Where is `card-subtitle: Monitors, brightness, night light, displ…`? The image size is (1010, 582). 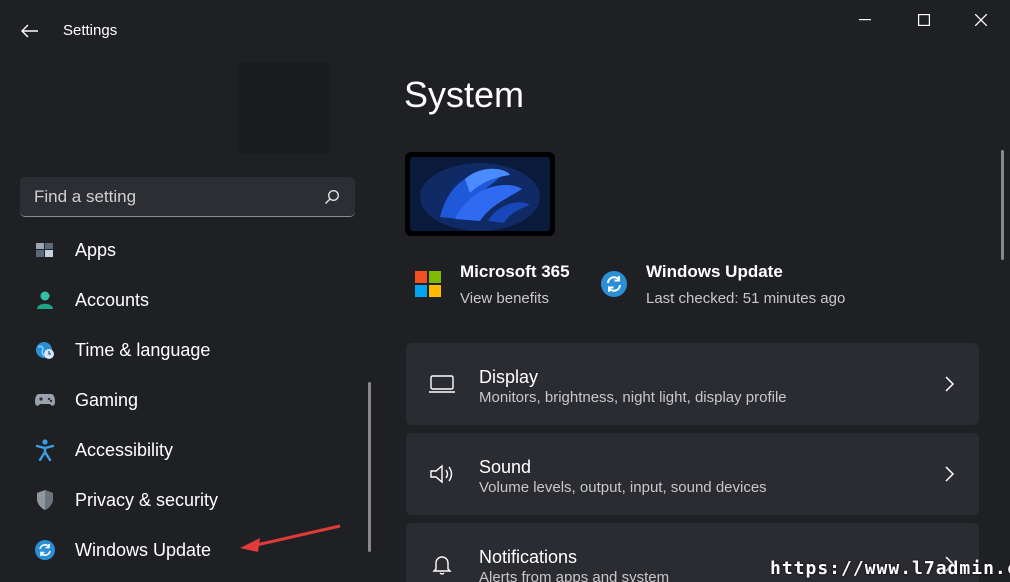
card-subtitle: Monitors, brightness, night light, displ… is located at coordinates (633, 397).